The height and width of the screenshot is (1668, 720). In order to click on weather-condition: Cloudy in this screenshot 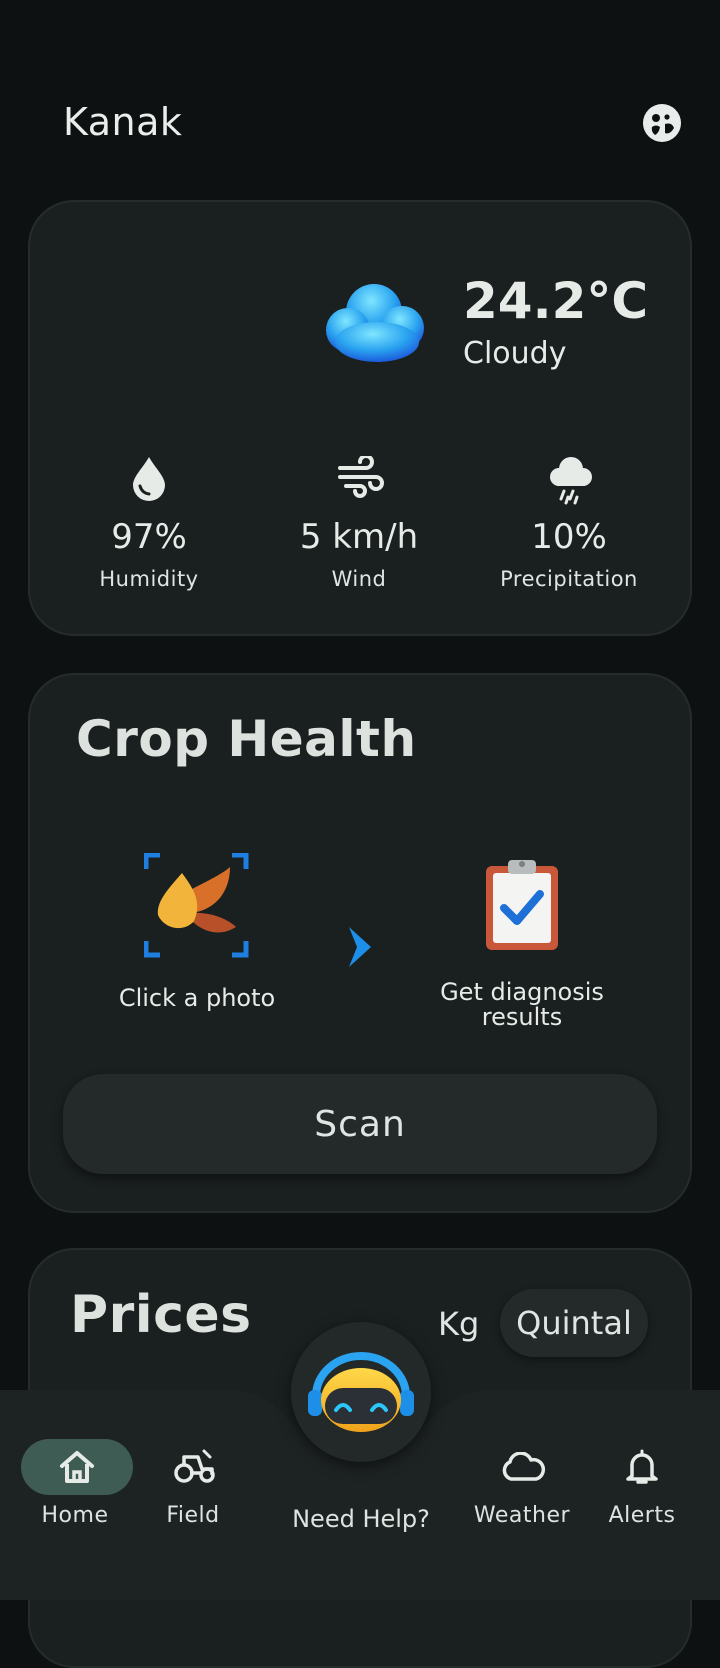, I will do `click(515, 353)`.